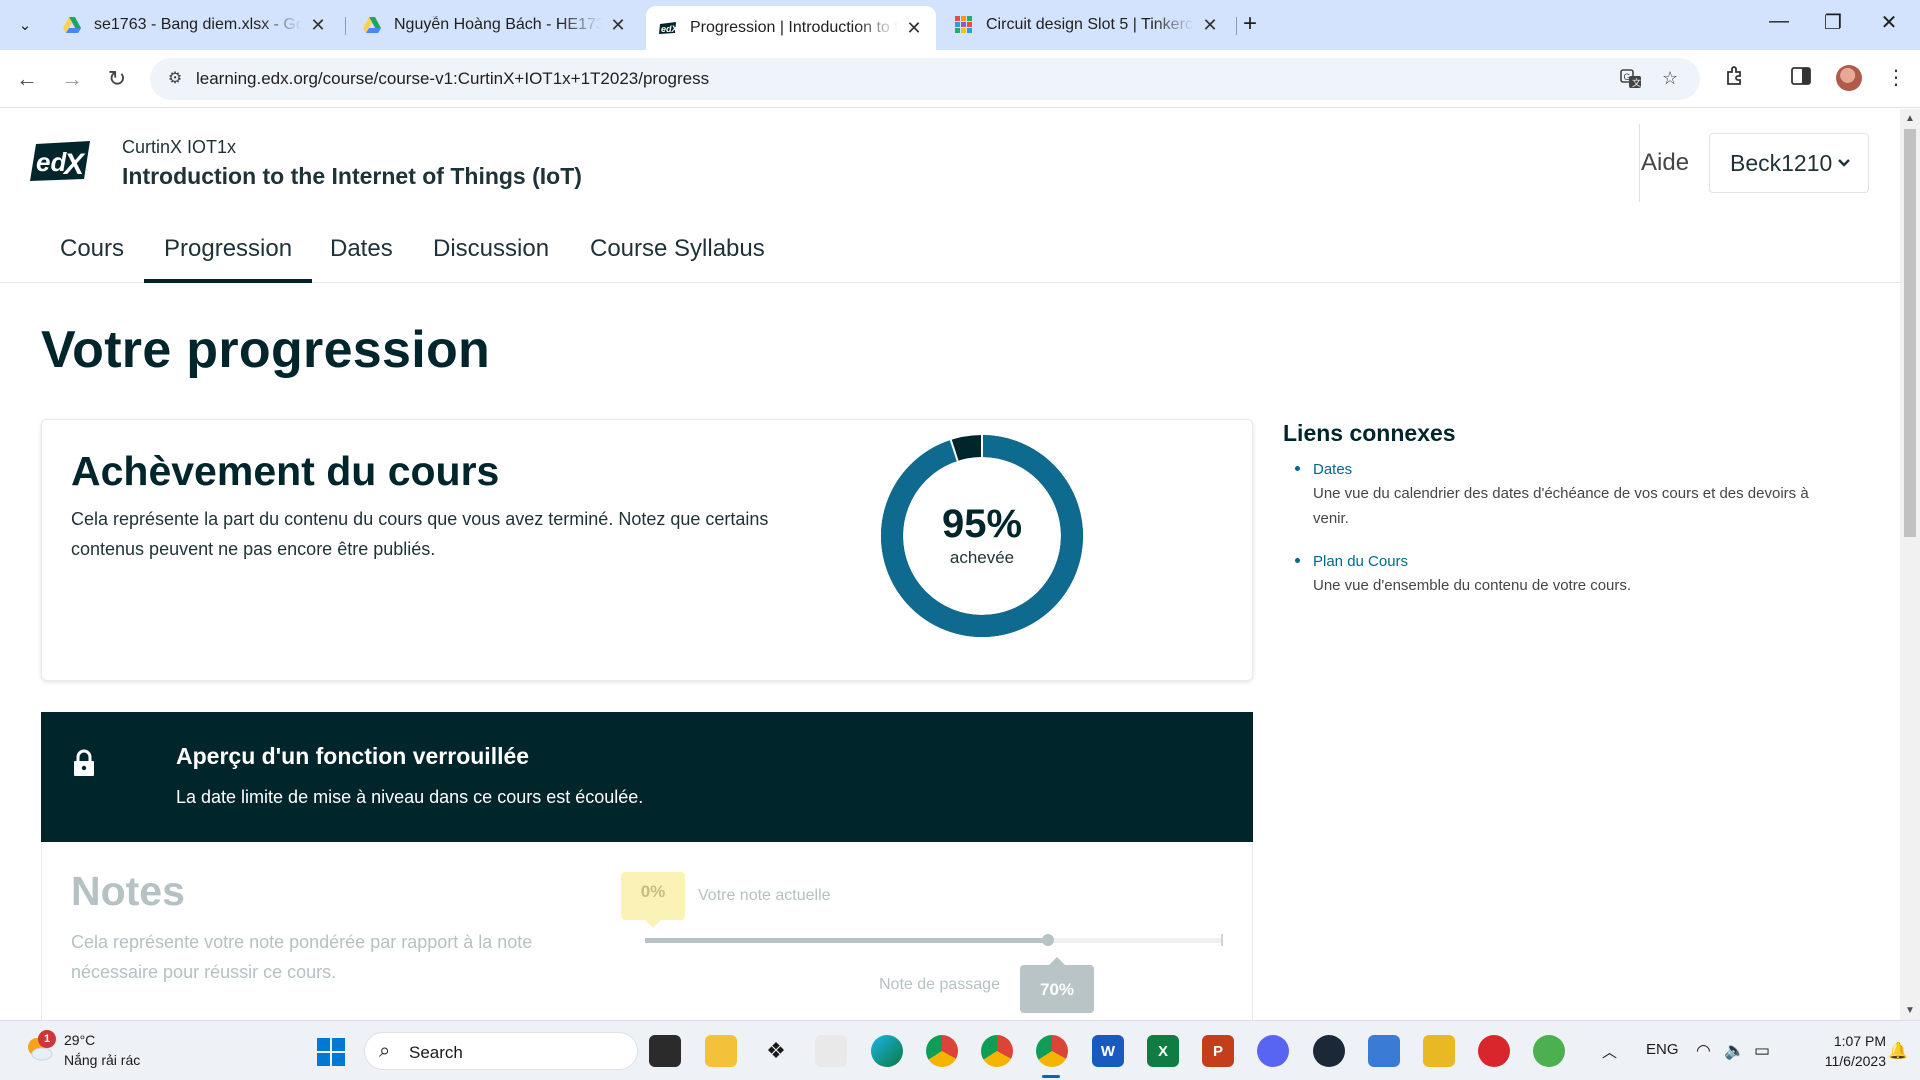 The height and width of the screenshot is (1080, 1920). I want to click on minimize-button: —, so click(1779, 21).